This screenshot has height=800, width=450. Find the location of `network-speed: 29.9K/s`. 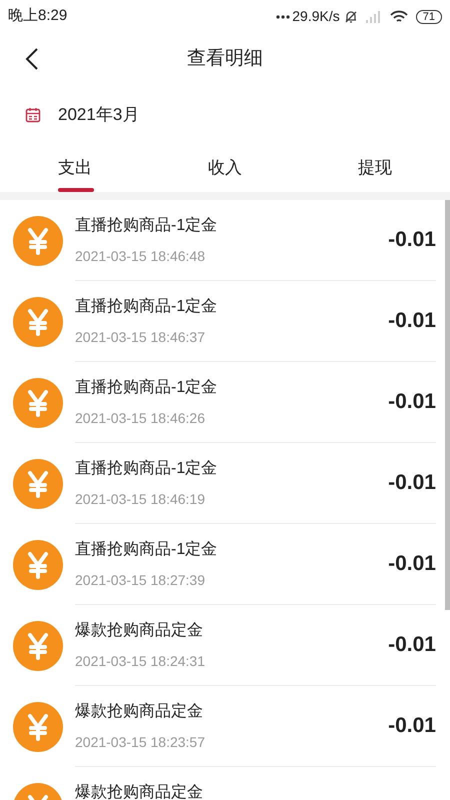

network-speed: 29.9K/s is located at coordinates (316, 16).